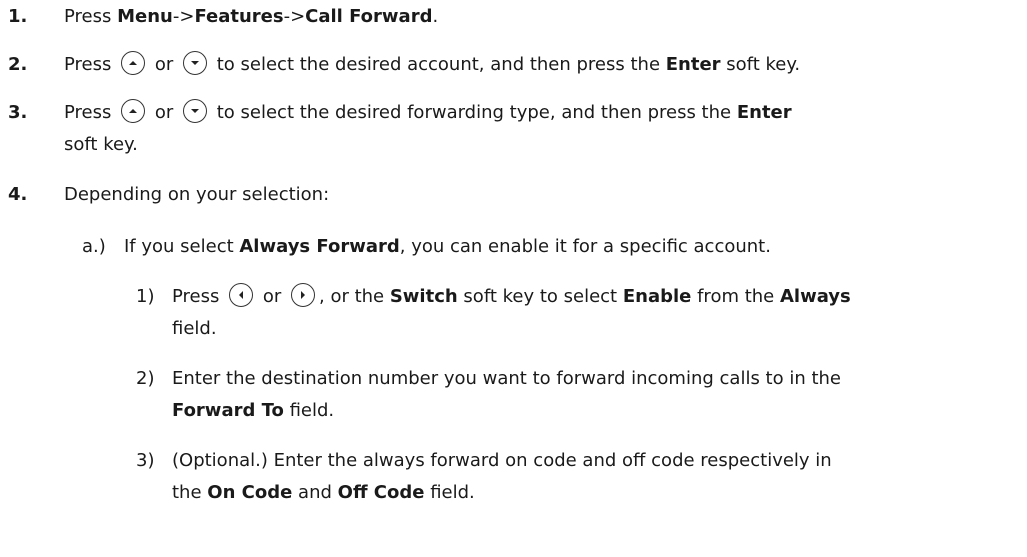 This screenshot has width=1027, height=557. I want to click on step-2-pre: Press, so click(88, 64).